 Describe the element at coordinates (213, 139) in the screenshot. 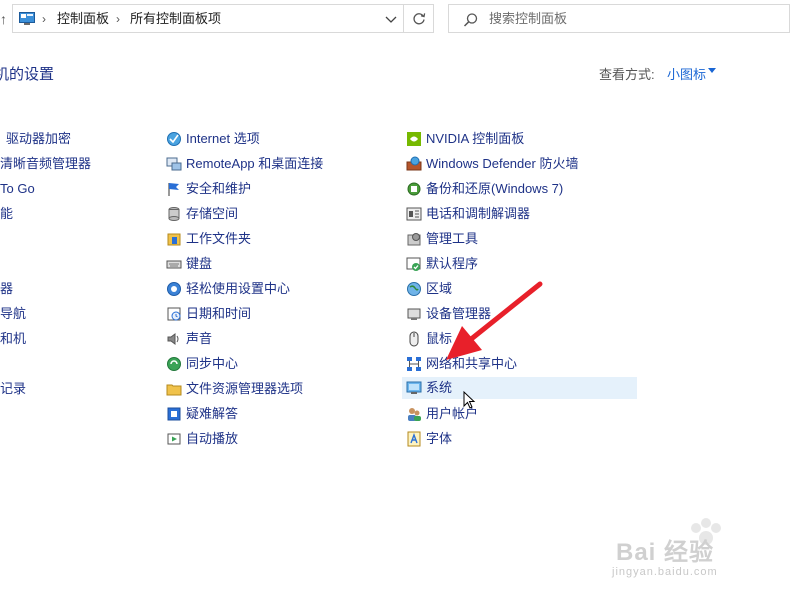

I see `list-item-internet-options: Internet 选项` at that location.